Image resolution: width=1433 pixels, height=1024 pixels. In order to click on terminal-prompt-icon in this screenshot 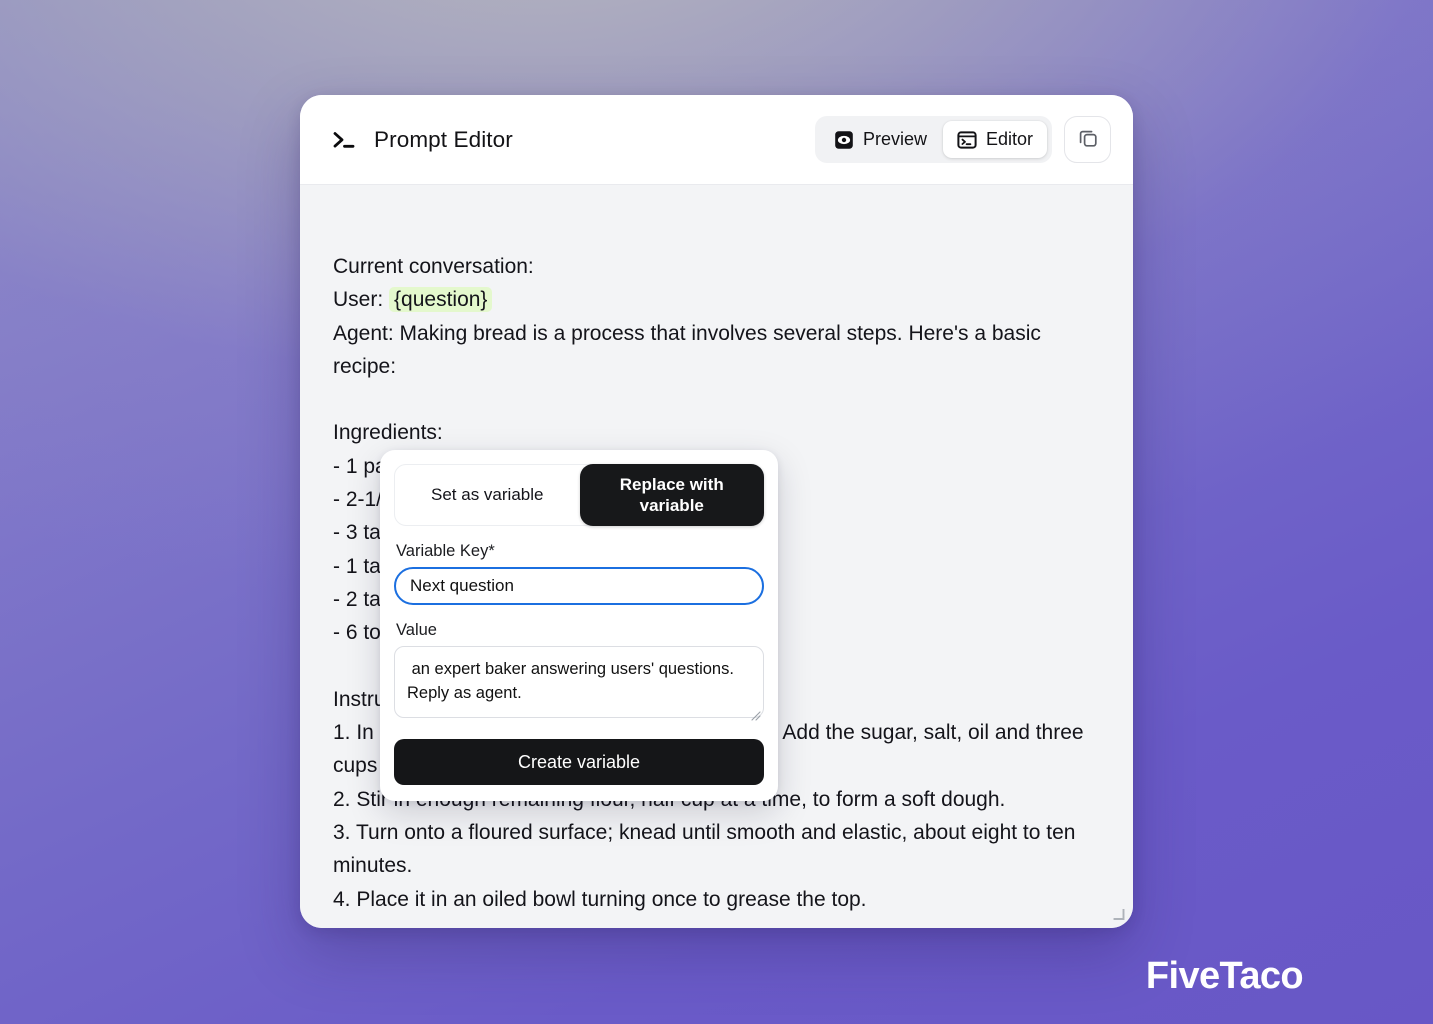, I will do `click(344, 140)`.